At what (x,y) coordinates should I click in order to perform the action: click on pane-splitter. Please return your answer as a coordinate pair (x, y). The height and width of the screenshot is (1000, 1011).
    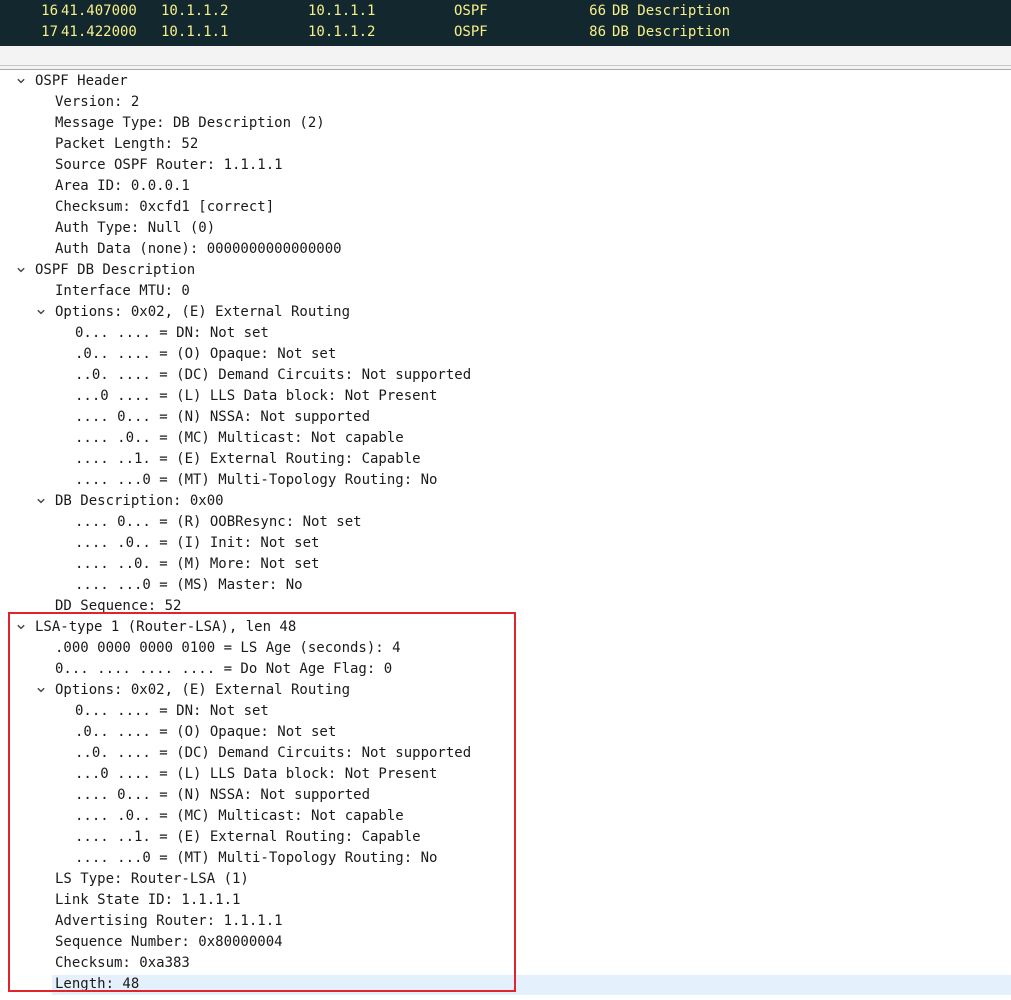
    Looking at the image, I should click on (505, 58).